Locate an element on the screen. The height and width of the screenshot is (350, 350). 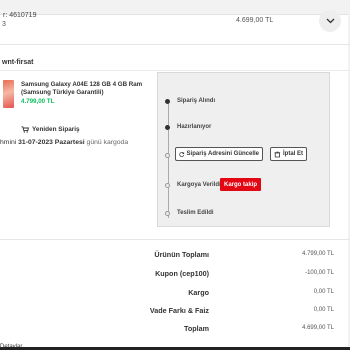
reorder-button: Yeniden Sipariş is located at coordinates (50, 129).